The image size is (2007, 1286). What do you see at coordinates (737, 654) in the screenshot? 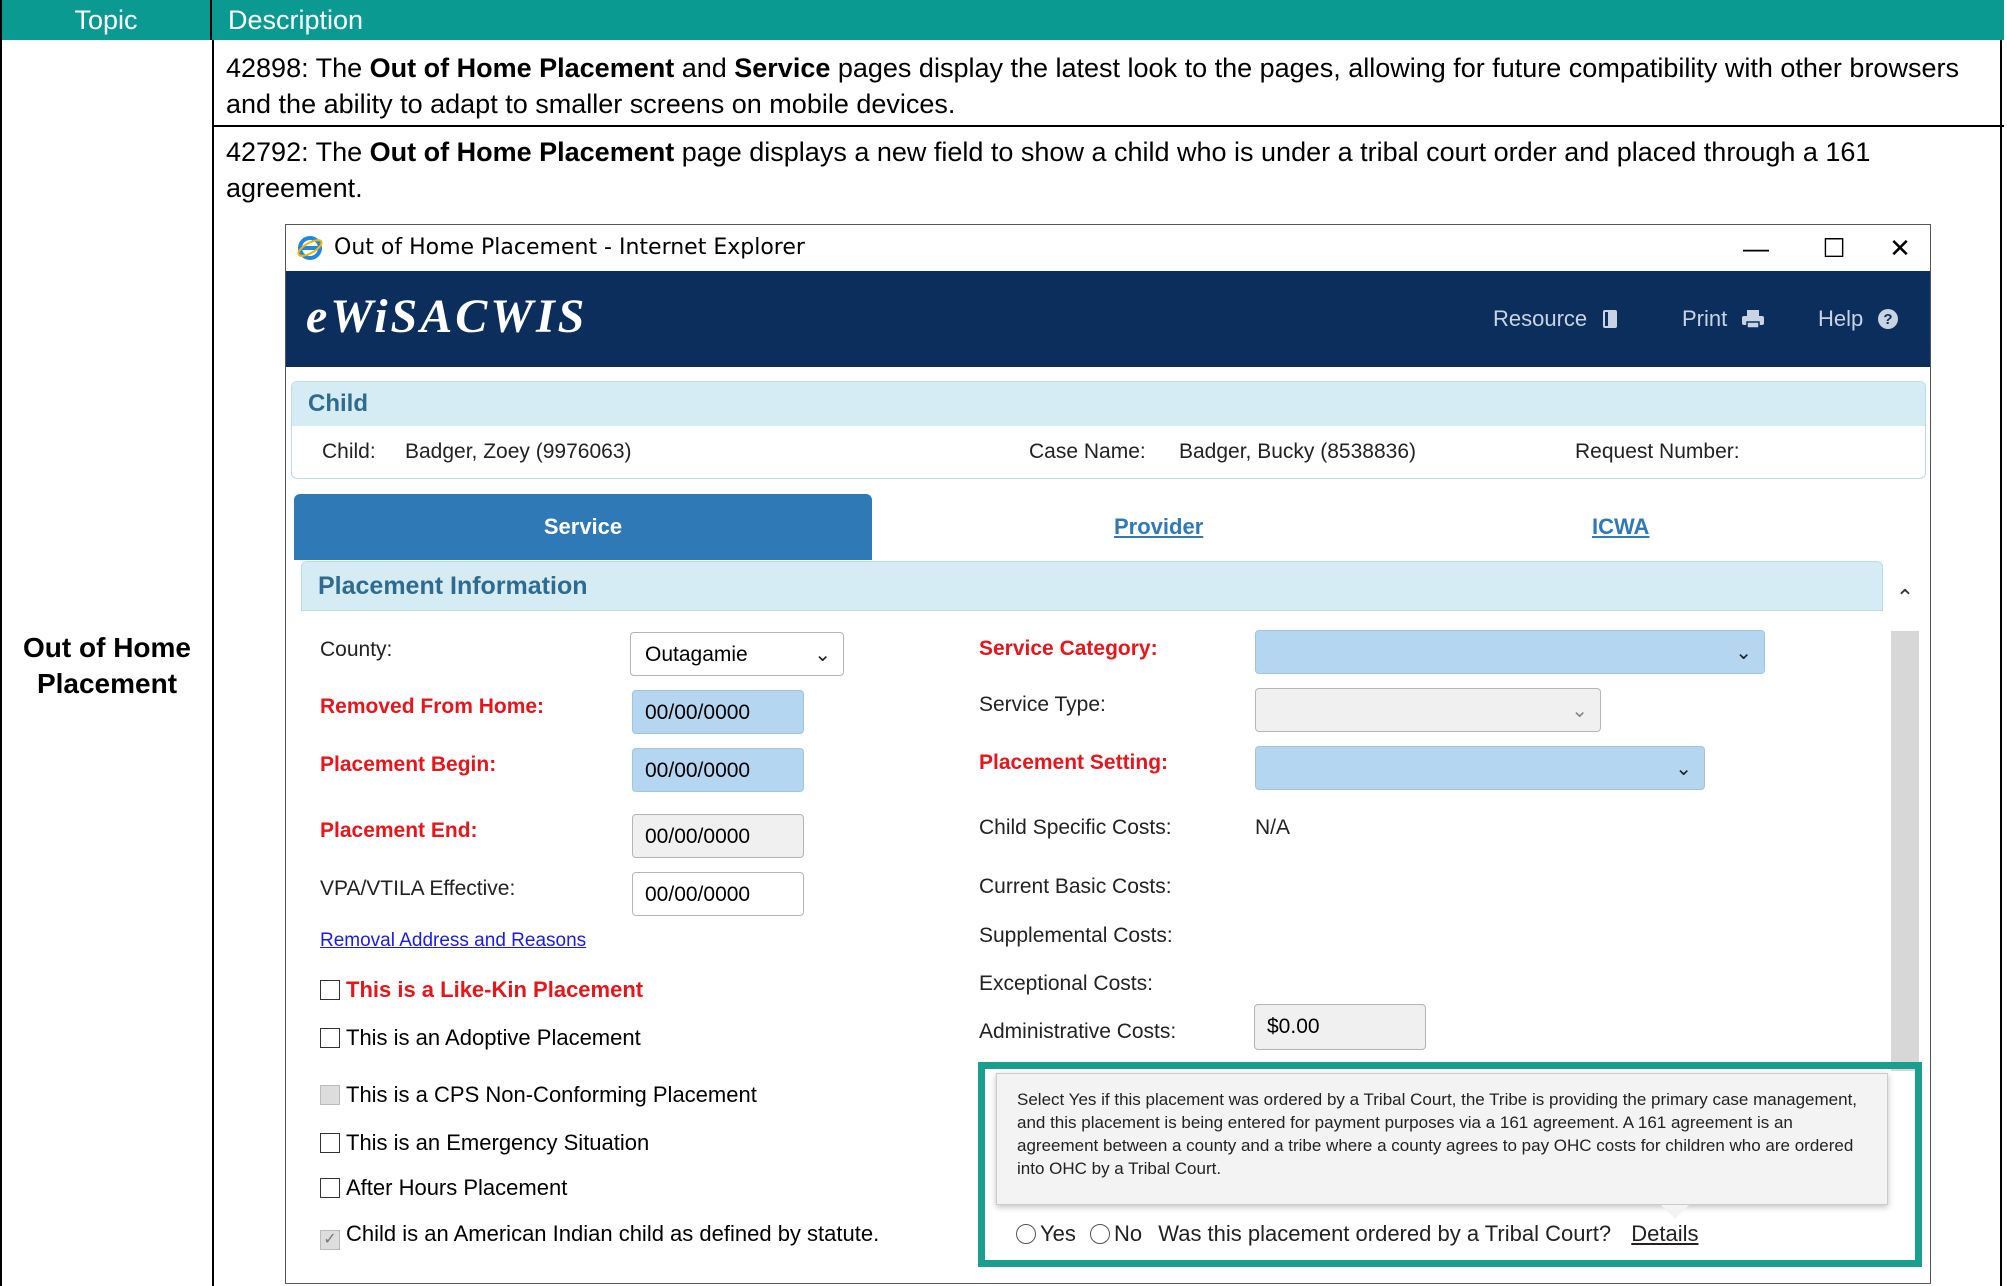
I see `county-select: Outagamie ⌄` at bounding box center [737, 654].